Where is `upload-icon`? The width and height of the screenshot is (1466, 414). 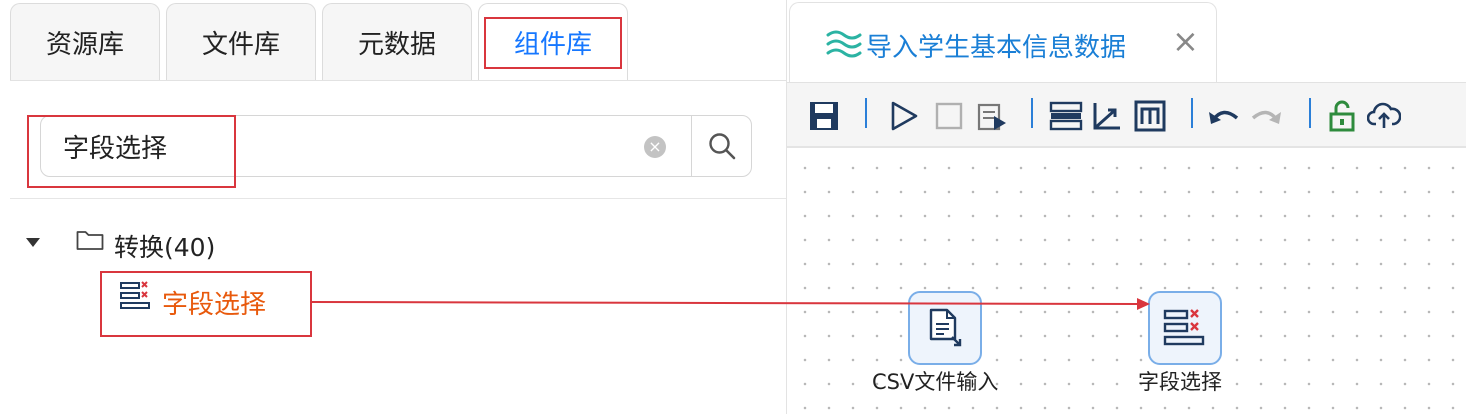
upload-icon is located at coordinates (1384, 116).